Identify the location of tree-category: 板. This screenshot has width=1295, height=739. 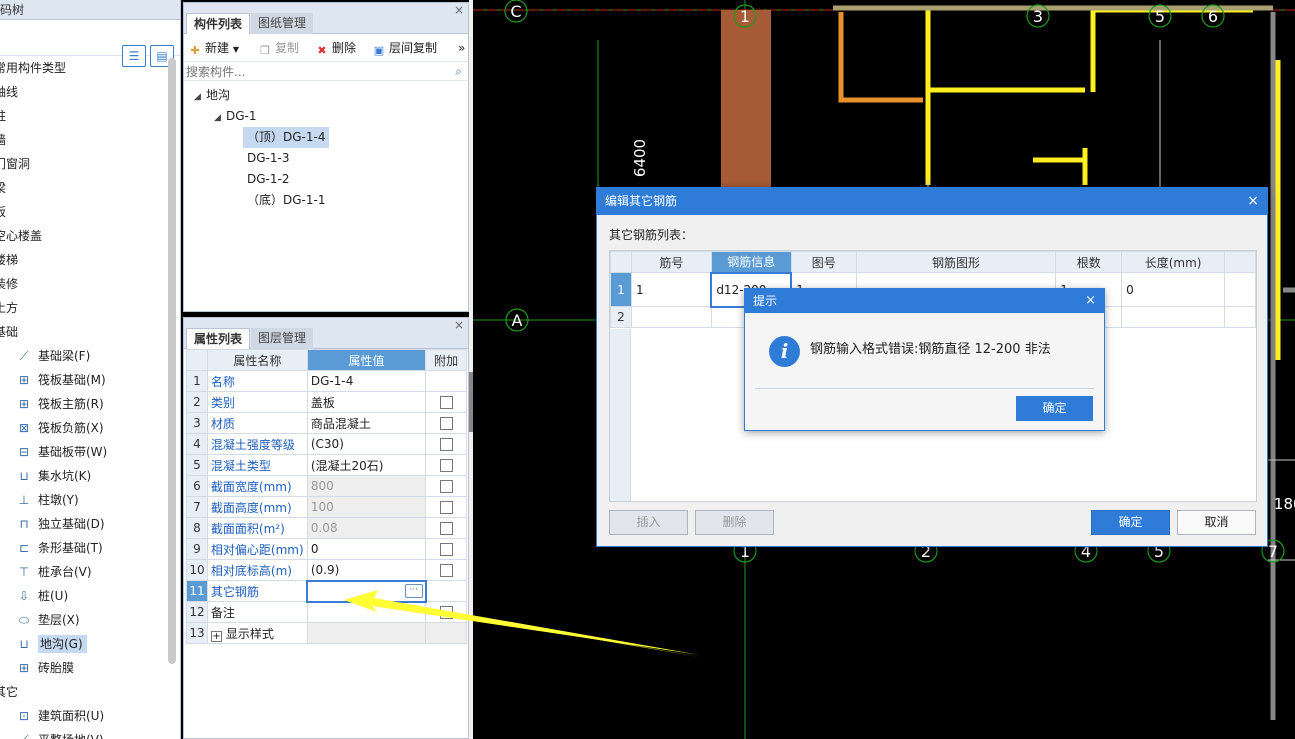
(84, 212).